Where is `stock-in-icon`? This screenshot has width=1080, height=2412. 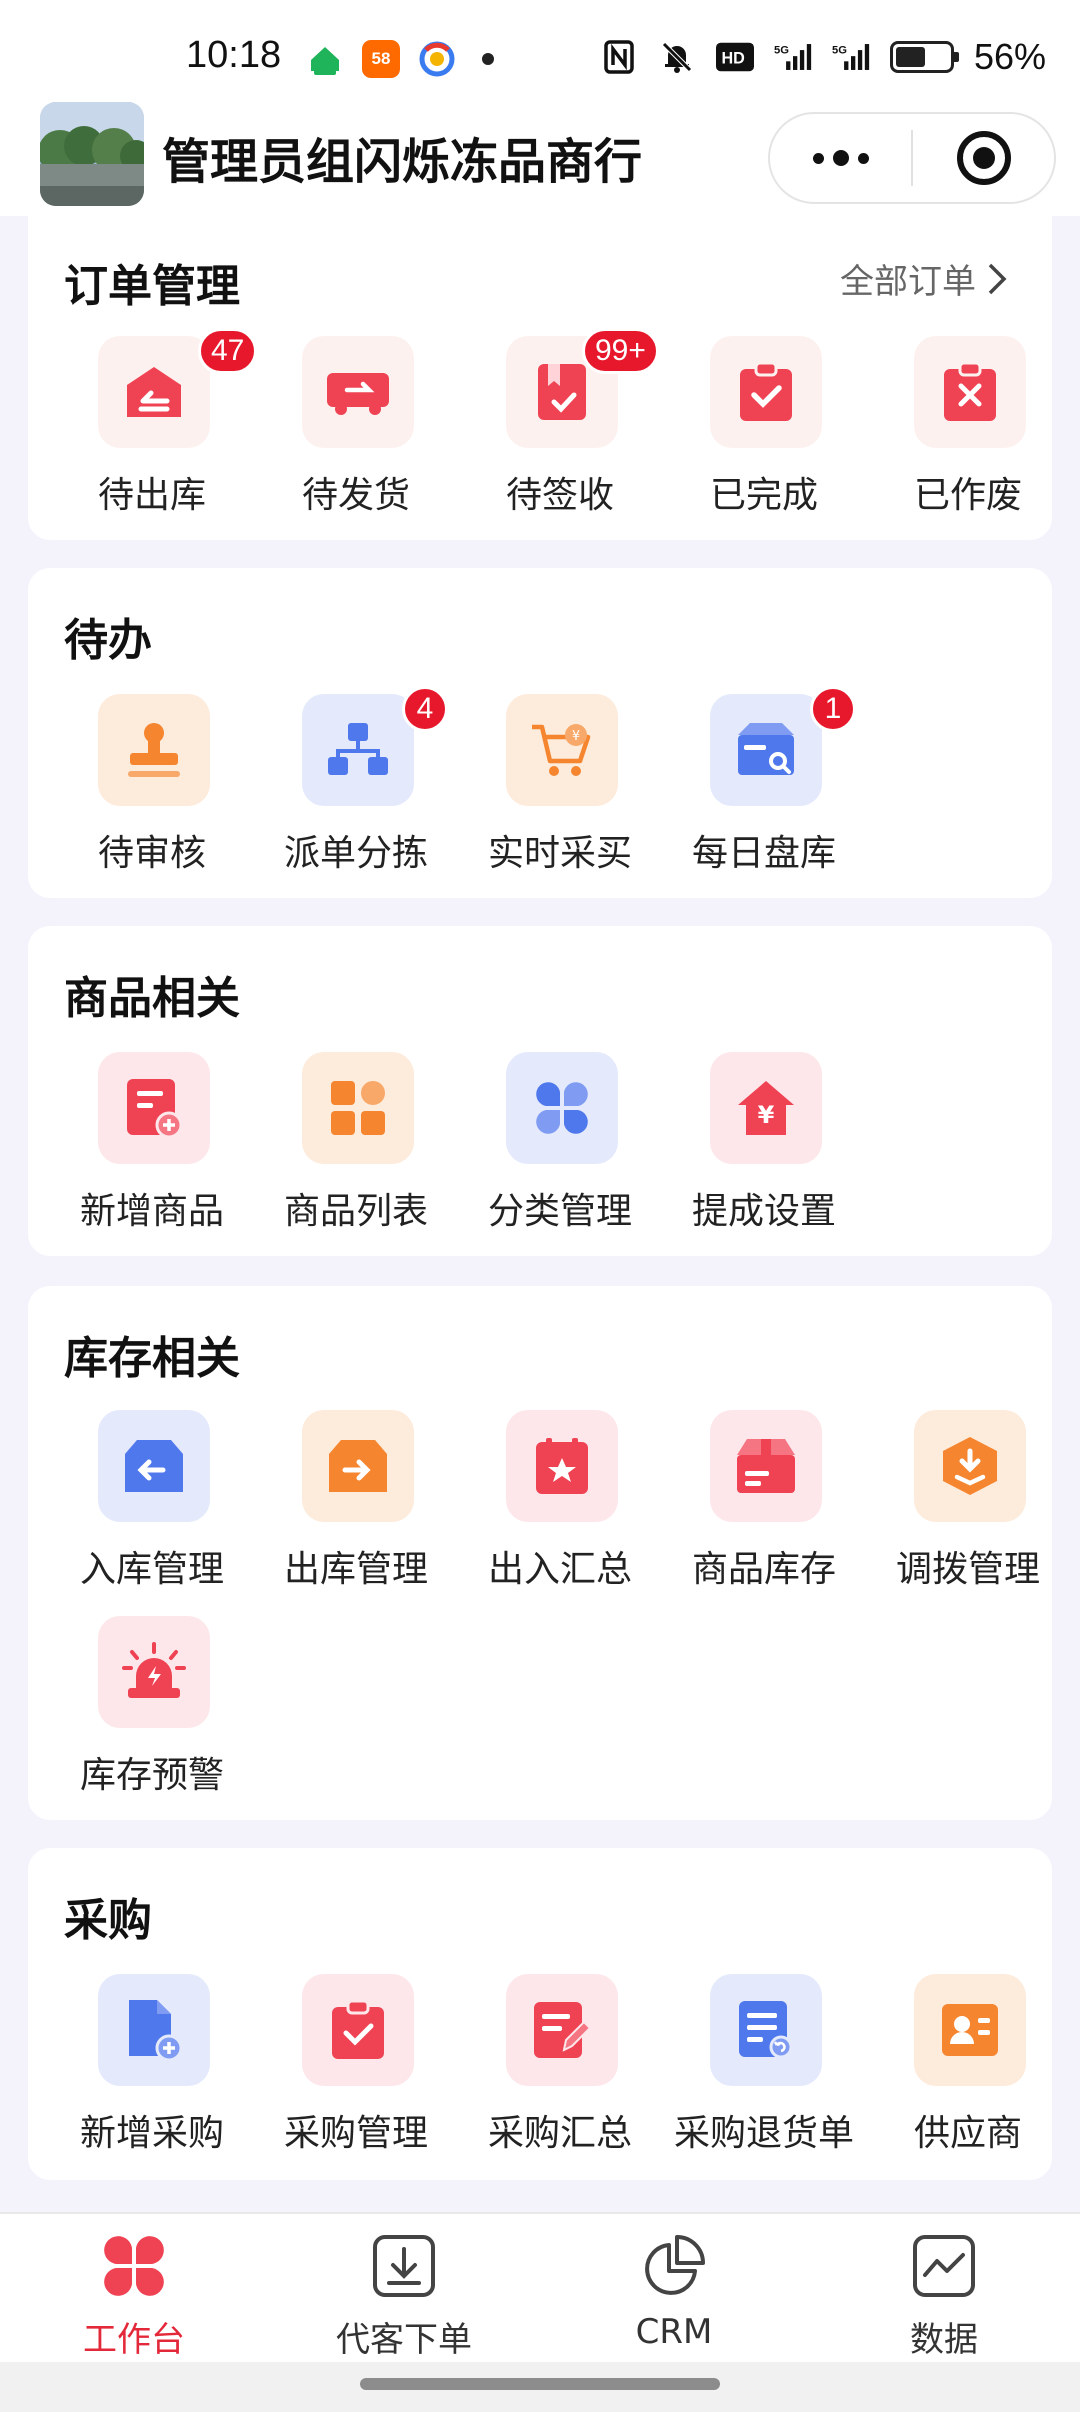
stock-in-icon is located at coordinates (154, 1466).